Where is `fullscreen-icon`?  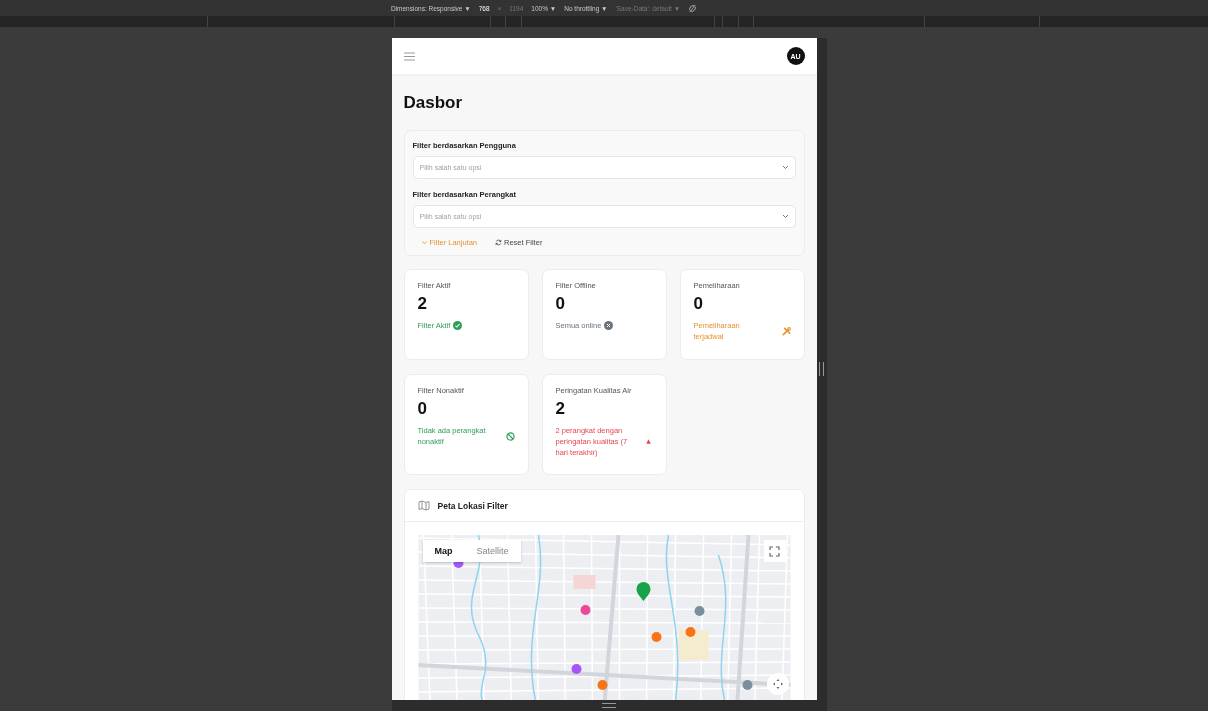 fullscreen-icon is located at coordinates (774, 551).